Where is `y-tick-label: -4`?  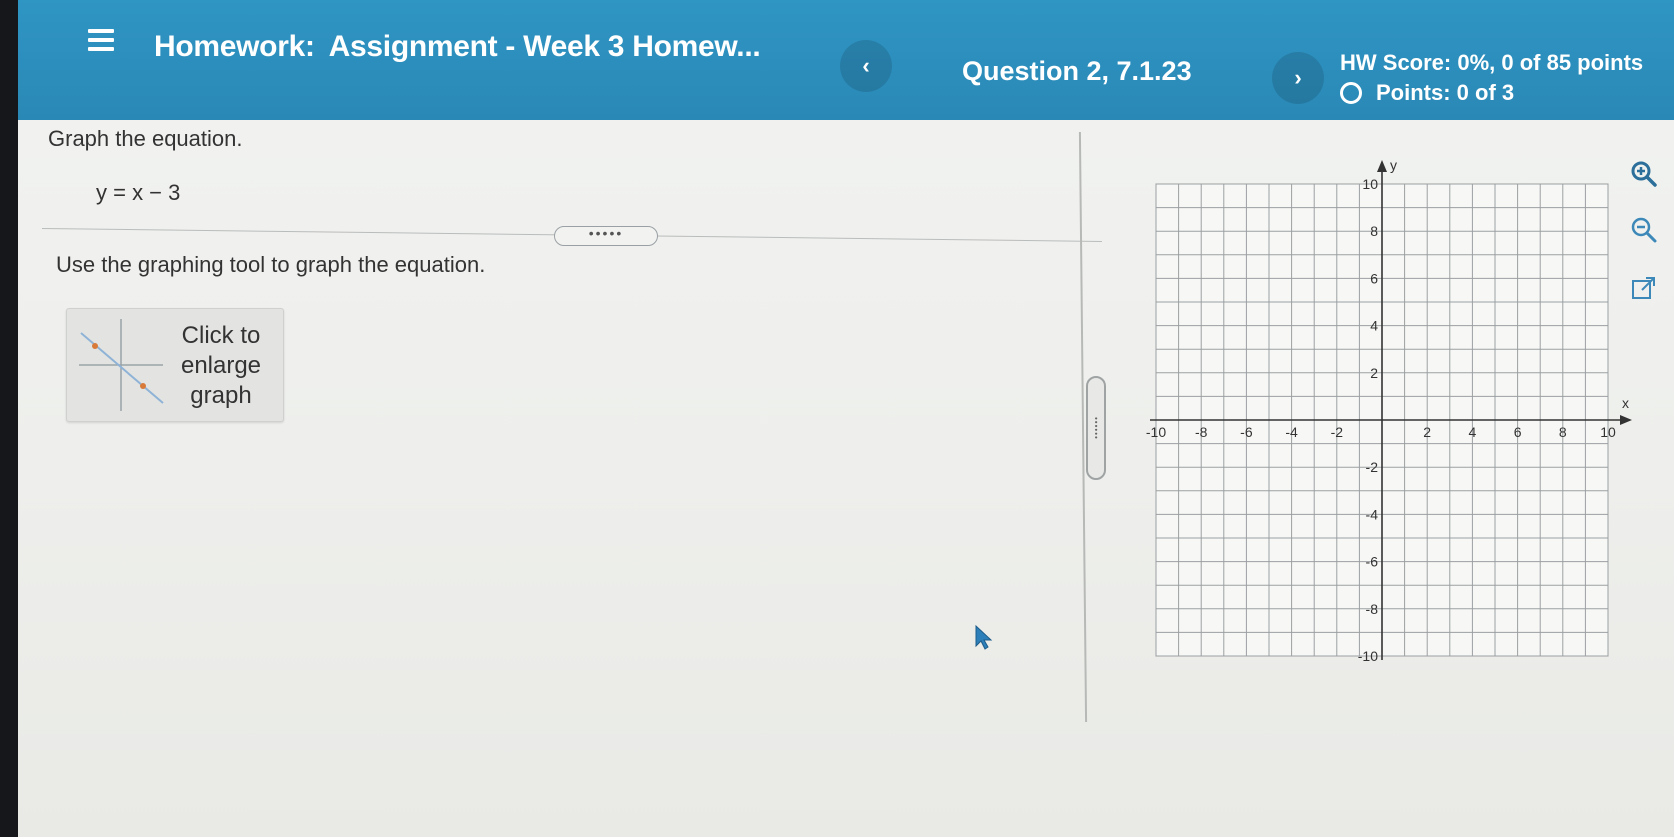
y-tick-label: -4 is located at coordinates (1372, 514).